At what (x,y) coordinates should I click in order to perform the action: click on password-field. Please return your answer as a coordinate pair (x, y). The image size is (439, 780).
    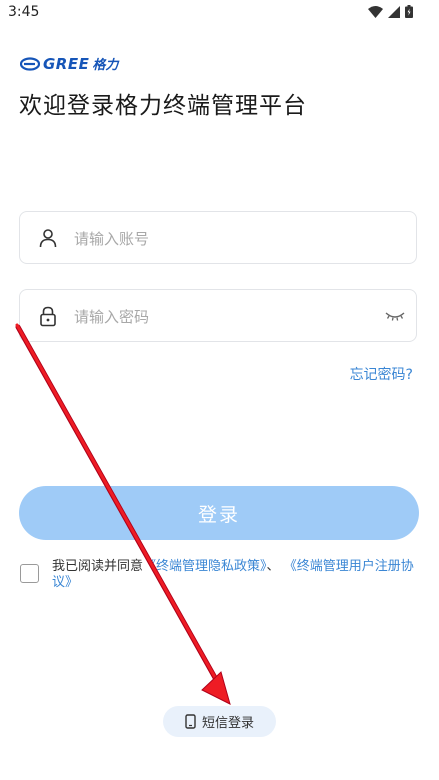
    Looking at the image, I should click on (218, 316).